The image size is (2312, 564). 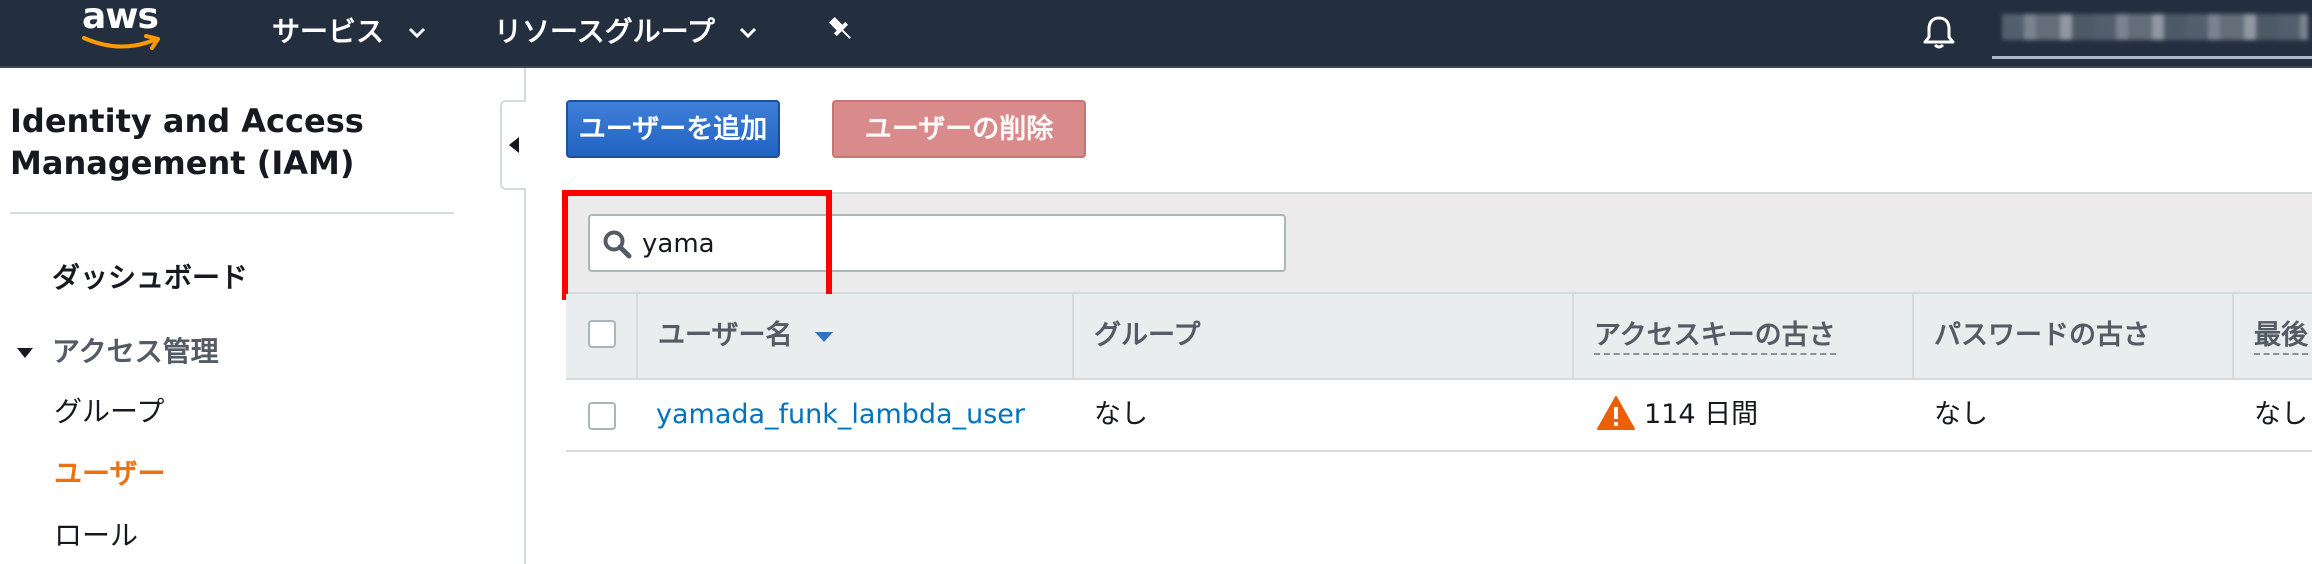 What do you see at coordinates (2072, 336) in the screenshot?
I see `column-header-password-age: パスワードの古さ` at bounding box center [2072, 336].